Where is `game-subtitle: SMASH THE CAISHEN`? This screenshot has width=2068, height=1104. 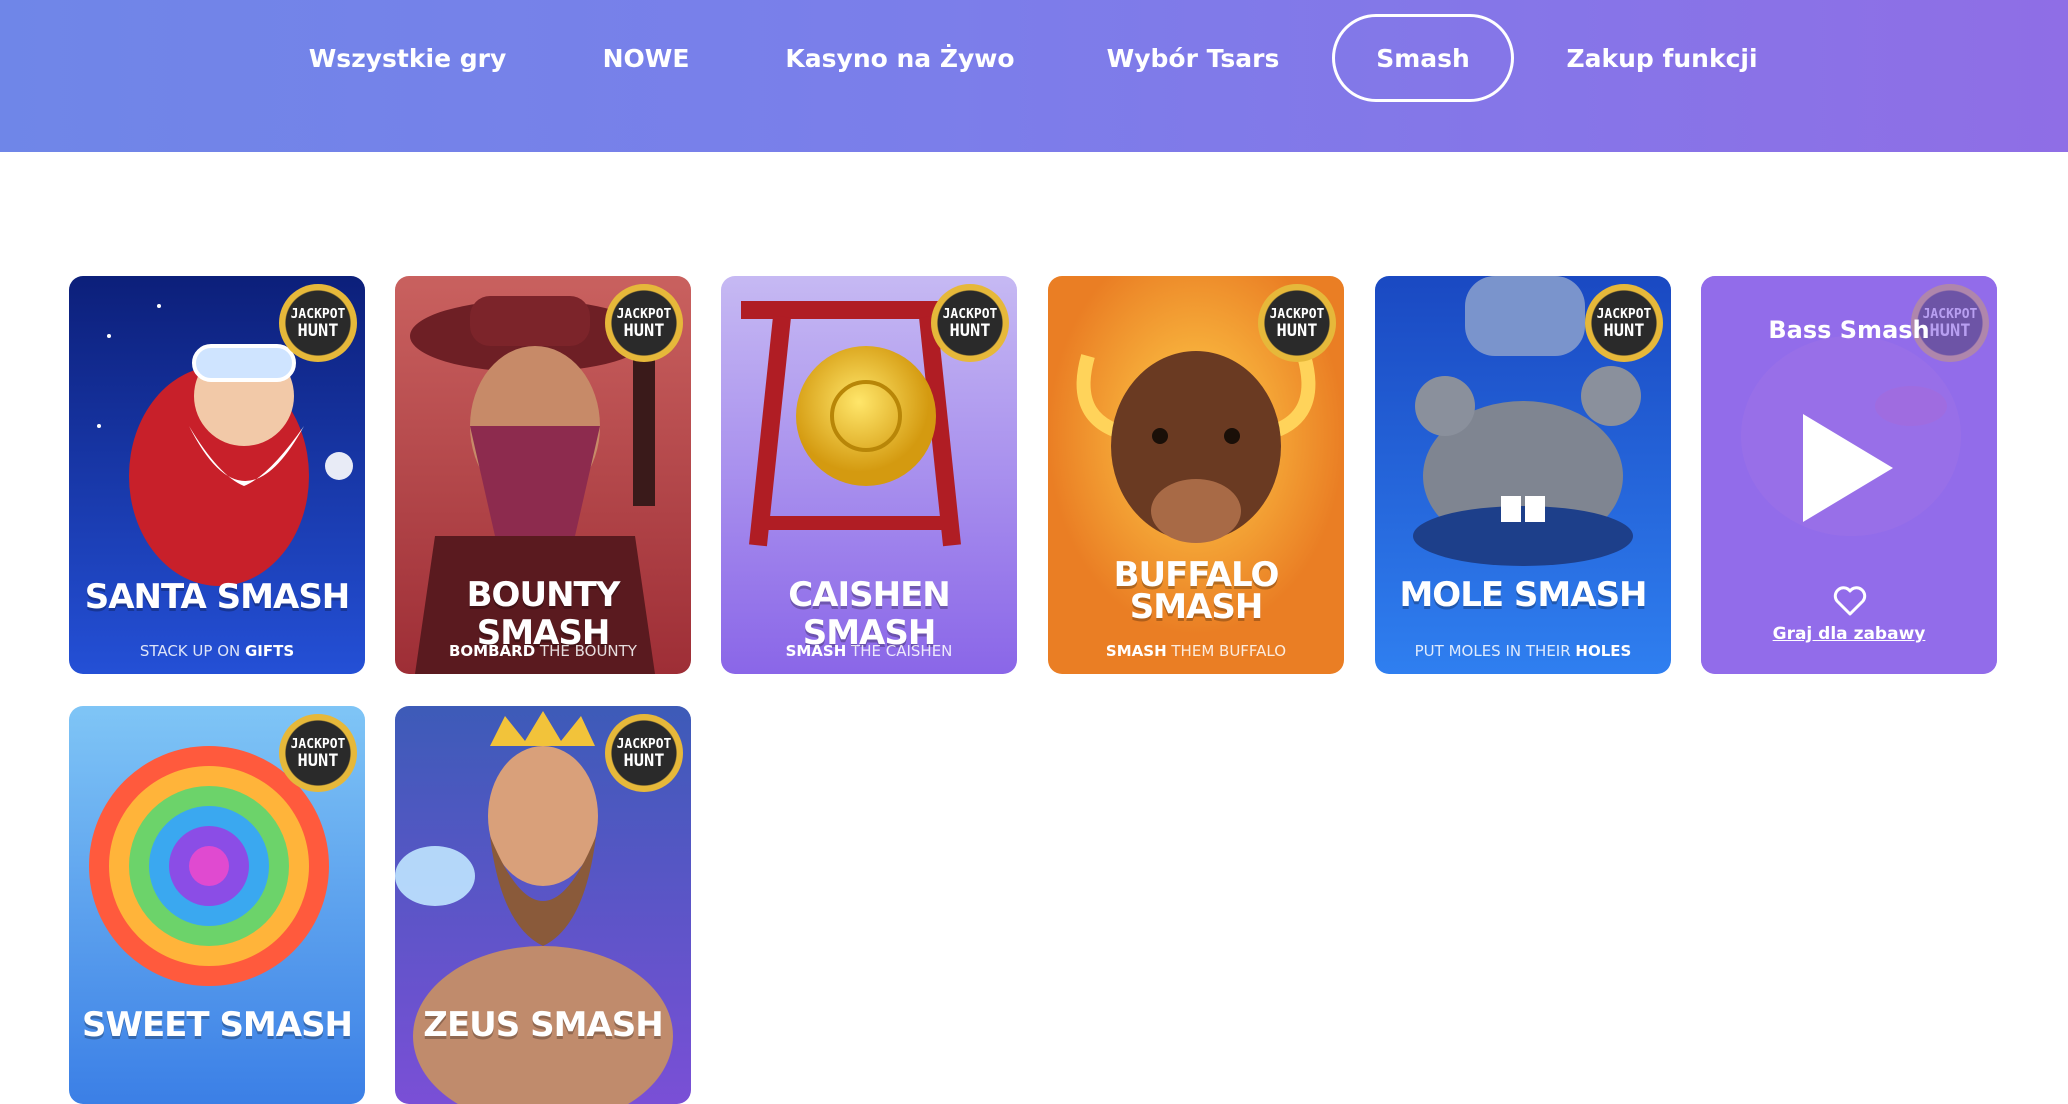 game-subtitle: SMASH THE CAISHEN is located at coordinates (869, 651).